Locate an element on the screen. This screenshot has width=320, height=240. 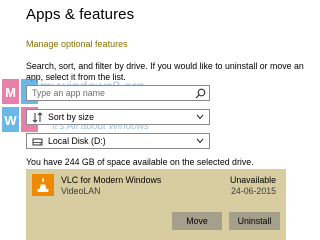
vlc-app-icon is located at coordinates (43, 185).